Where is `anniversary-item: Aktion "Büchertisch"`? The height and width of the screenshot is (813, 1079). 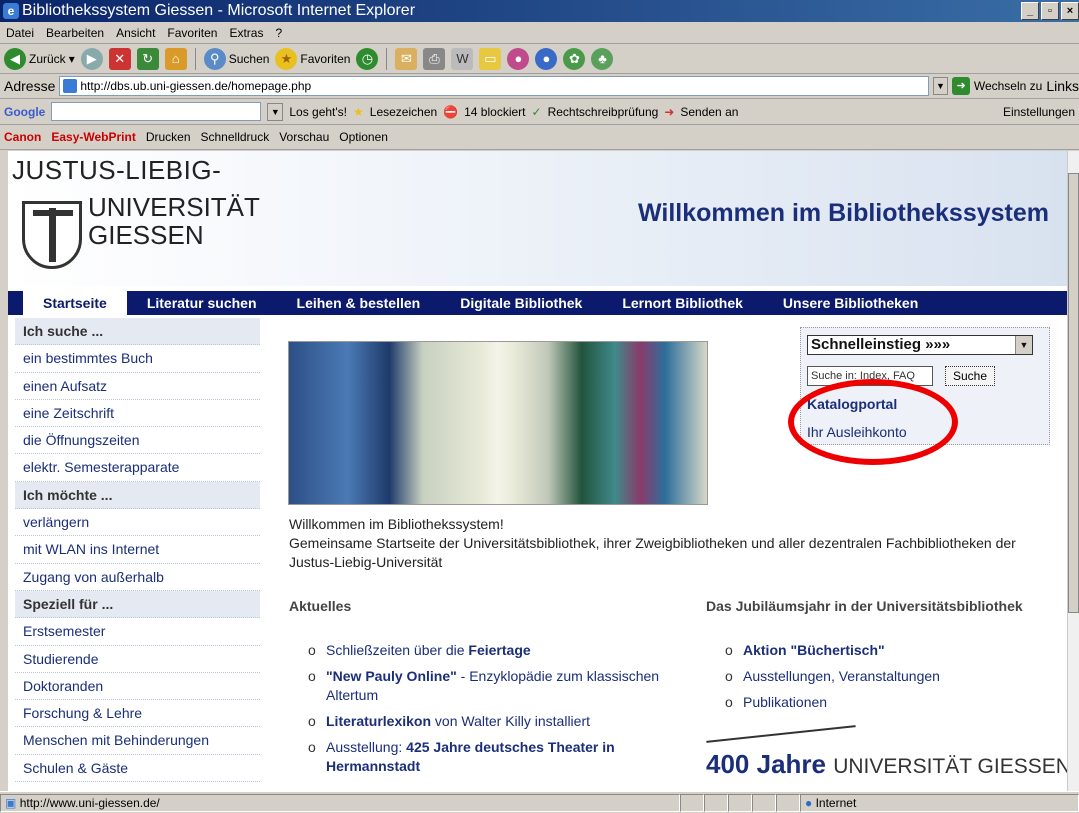
anniversary-item: Aktion "Büchertisch" is located at coordinates (895, 650).